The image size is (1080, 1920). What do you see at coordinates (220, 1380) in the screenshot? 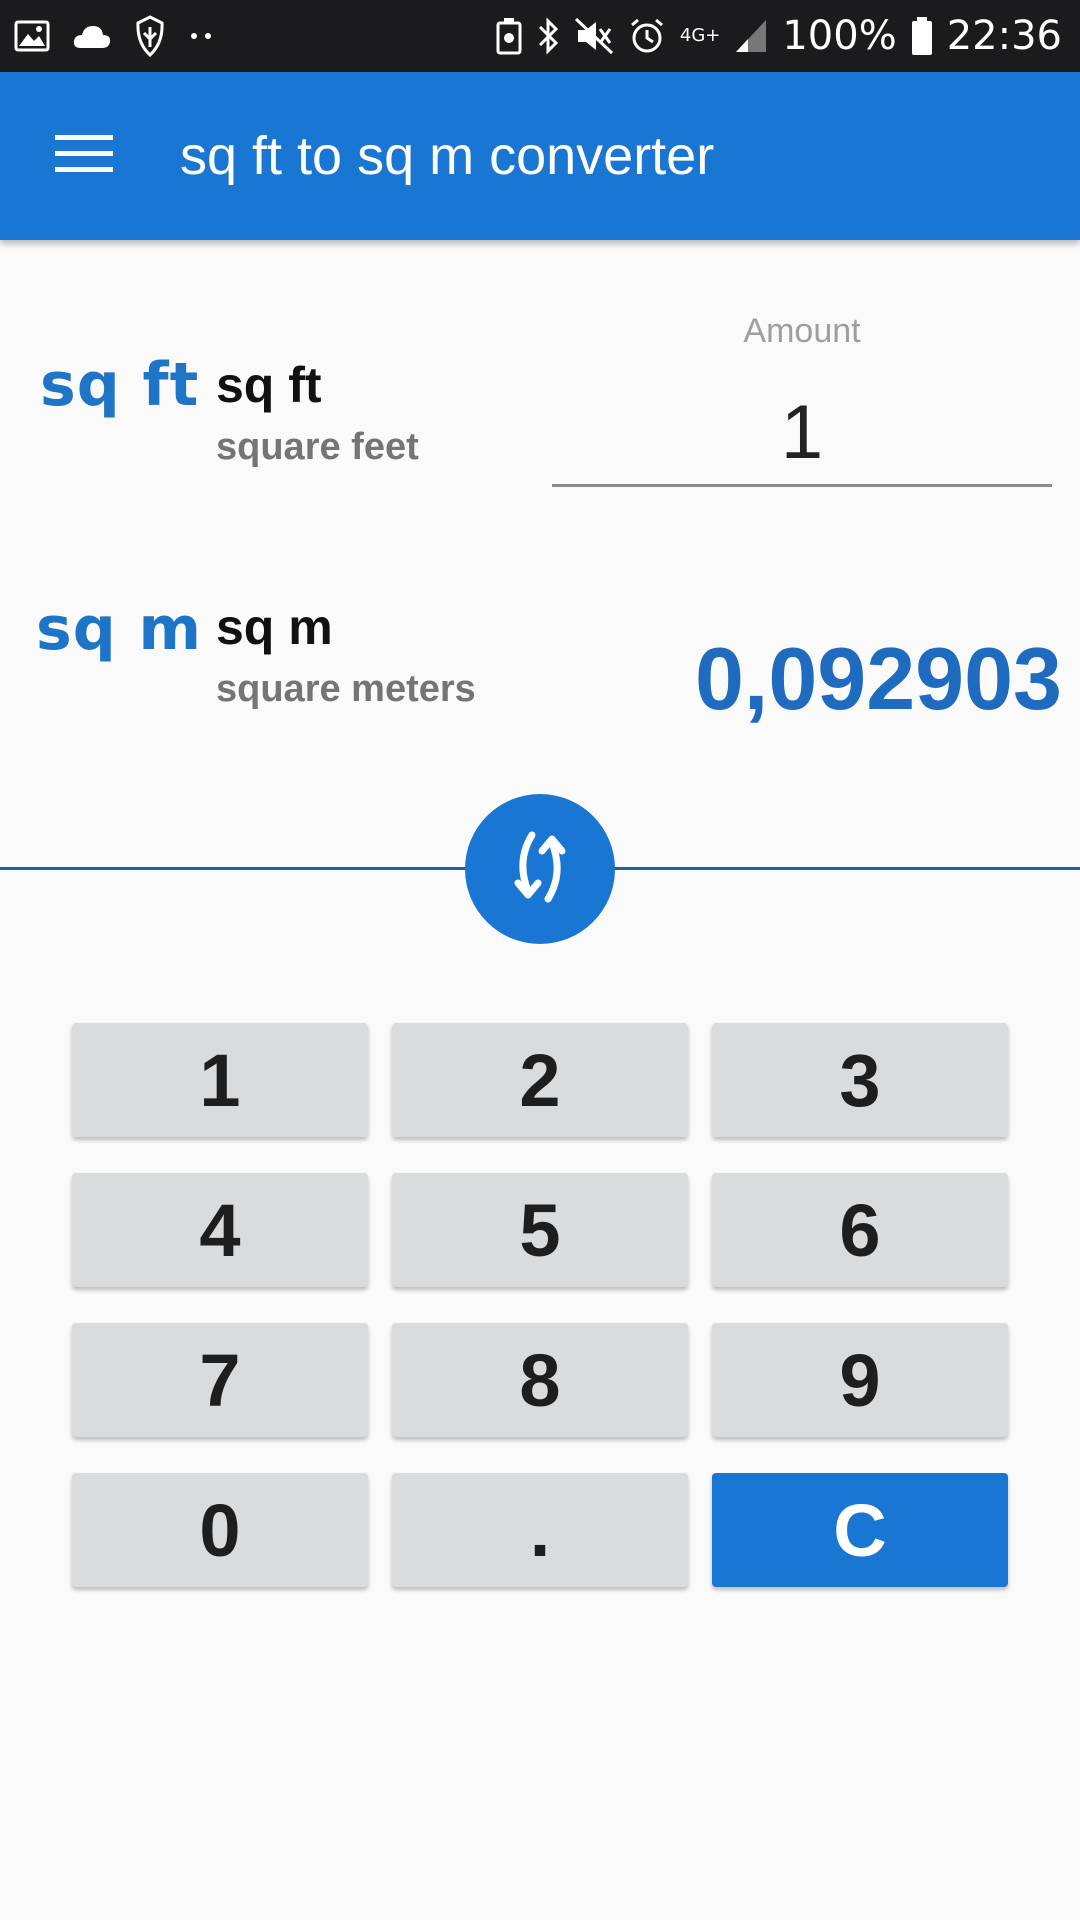
I see `key-7: 7` at bounding box center [220, 1380].